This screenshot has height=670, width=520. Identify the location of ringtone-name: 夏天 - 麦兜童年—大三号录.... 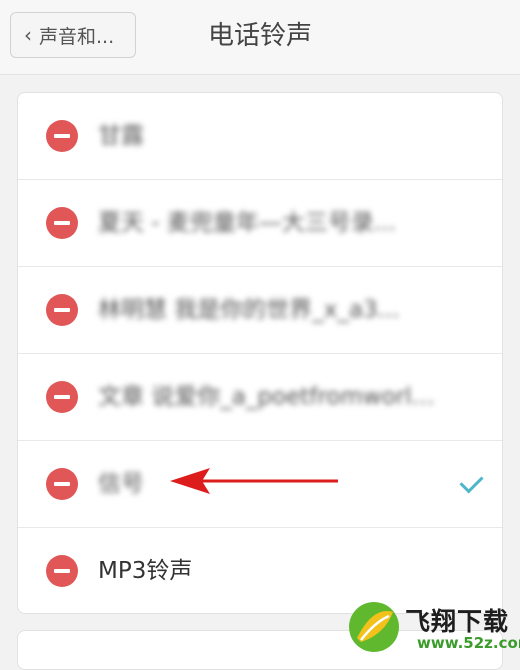
(247, 223).